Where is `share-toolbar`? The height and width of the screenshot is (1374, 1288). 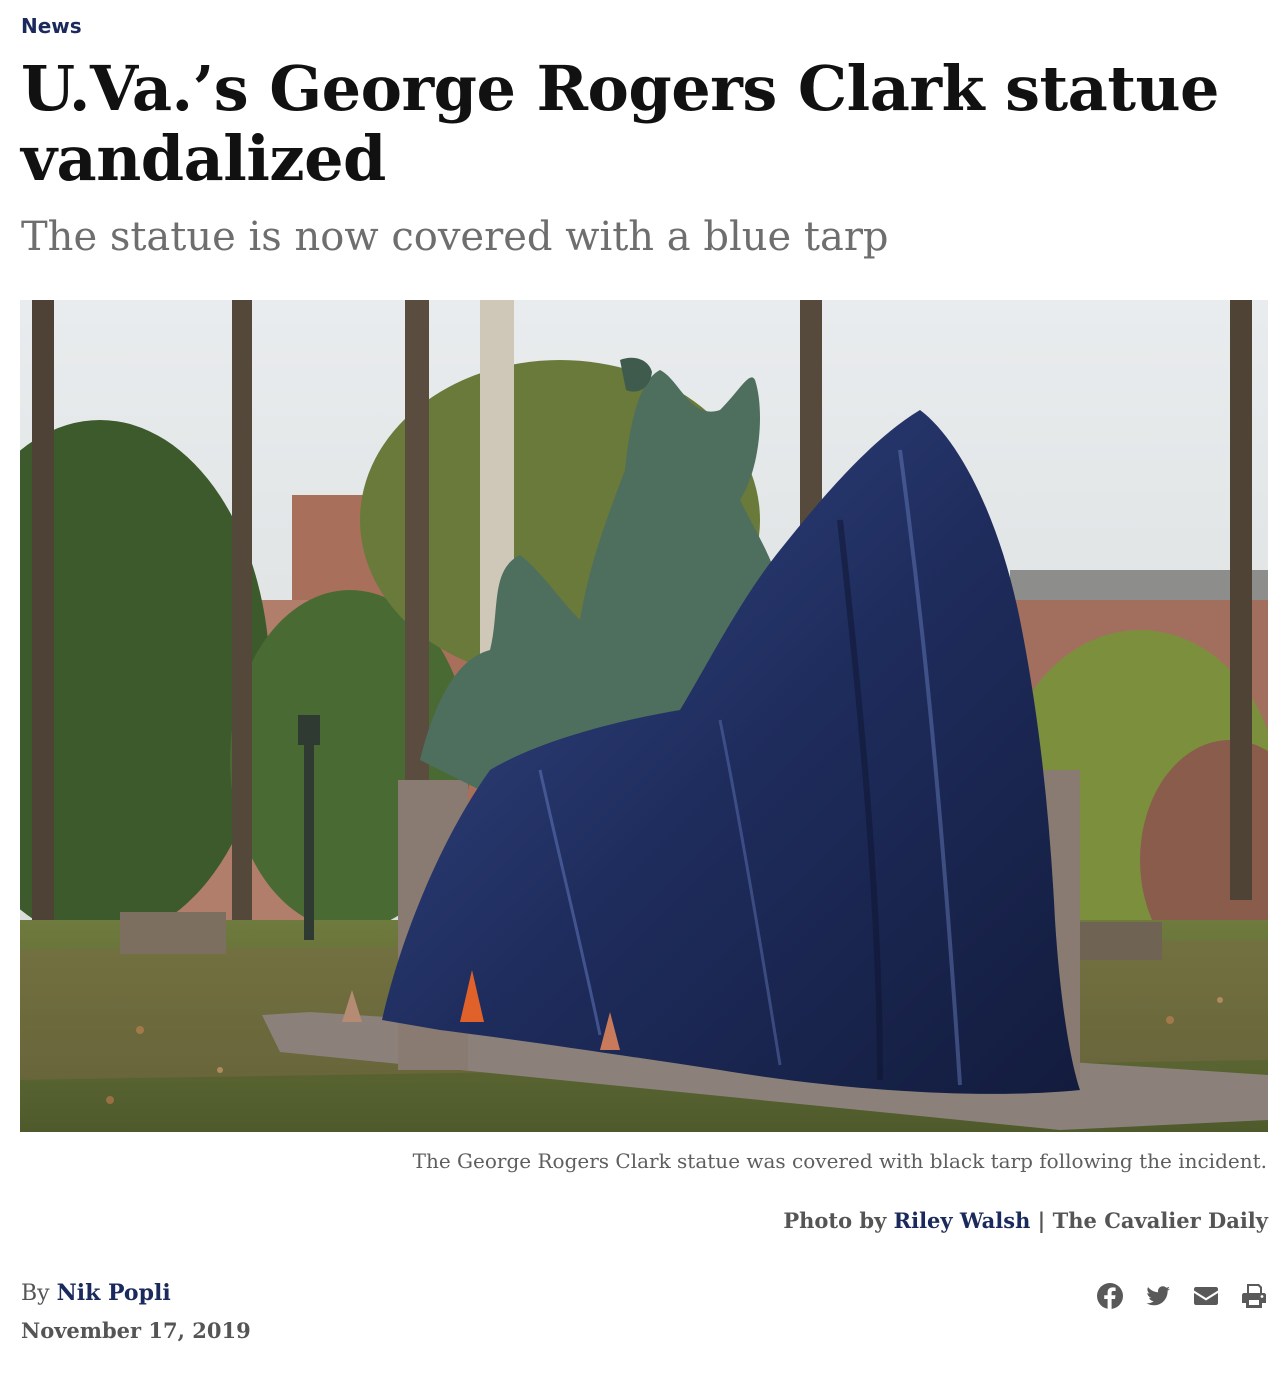
share-toolbar is located at coordinates (1182, 1296).